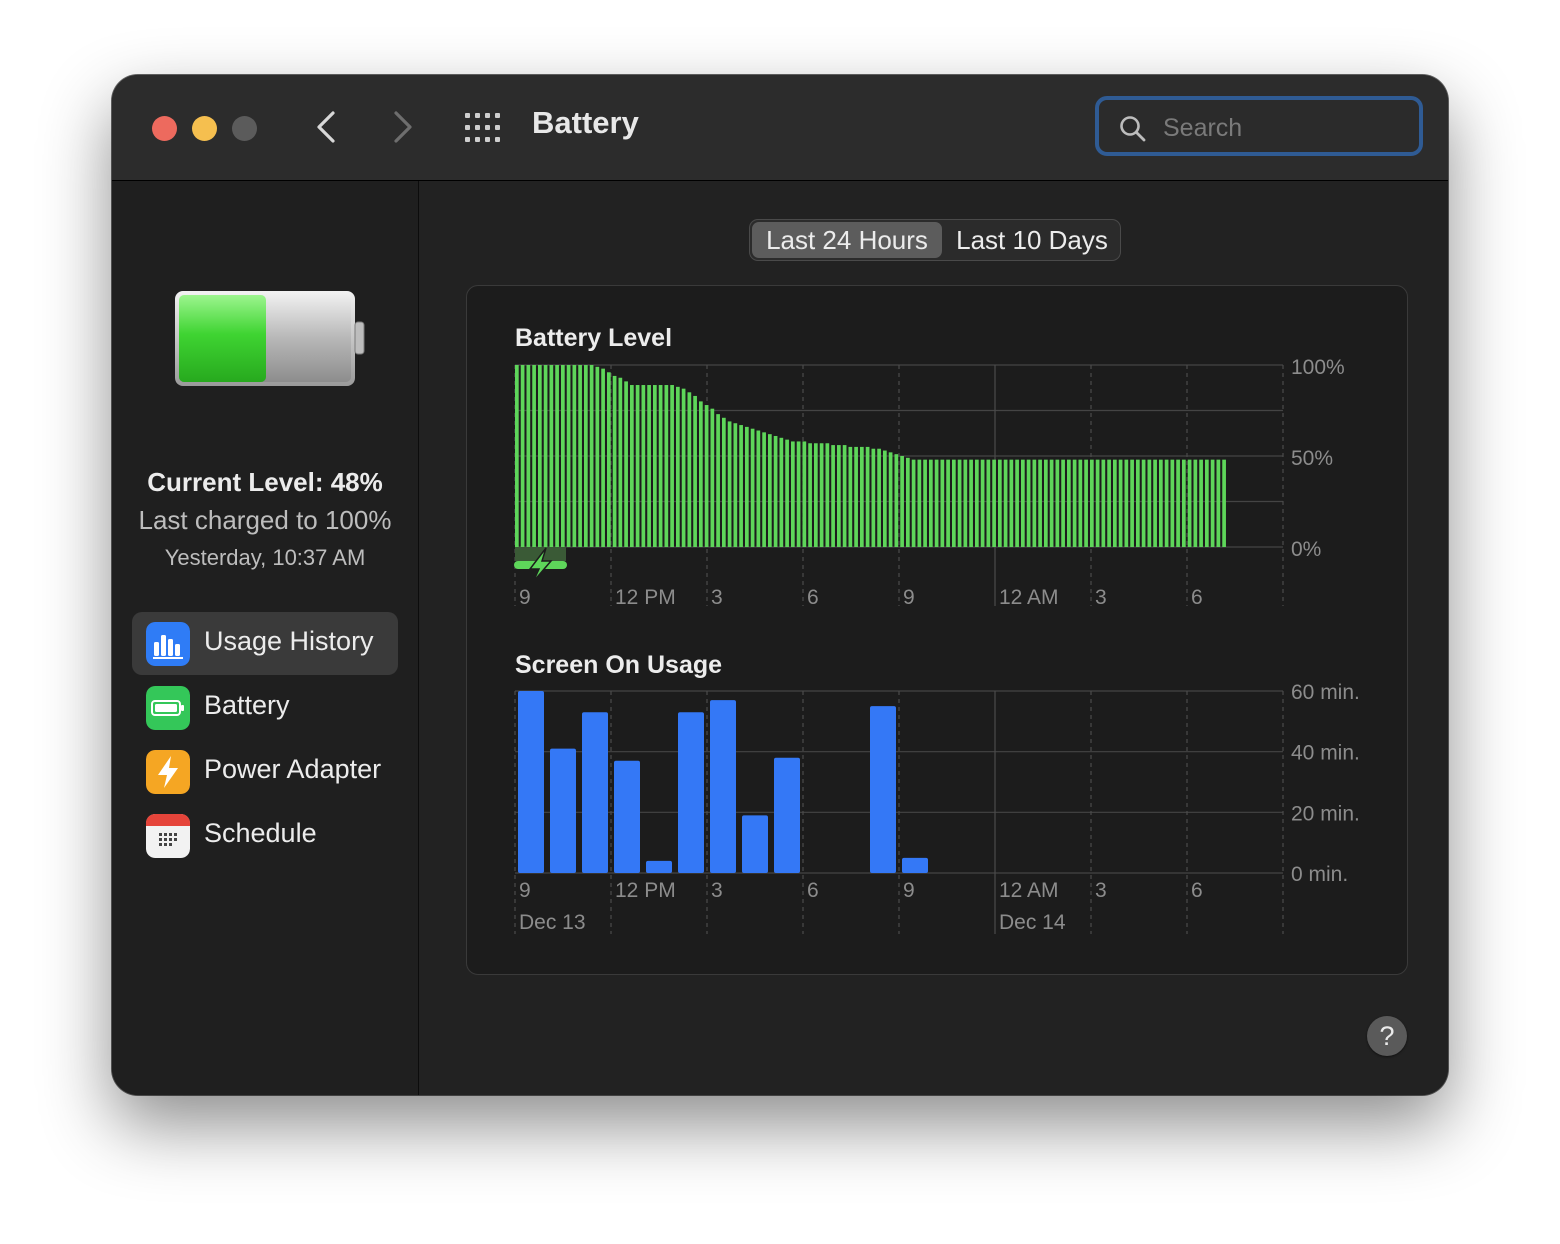 Image resolution: width=1560 pixels, height=1244 pixels. I want to click on sidebar-item-battery: Battery, so click(265, 707).